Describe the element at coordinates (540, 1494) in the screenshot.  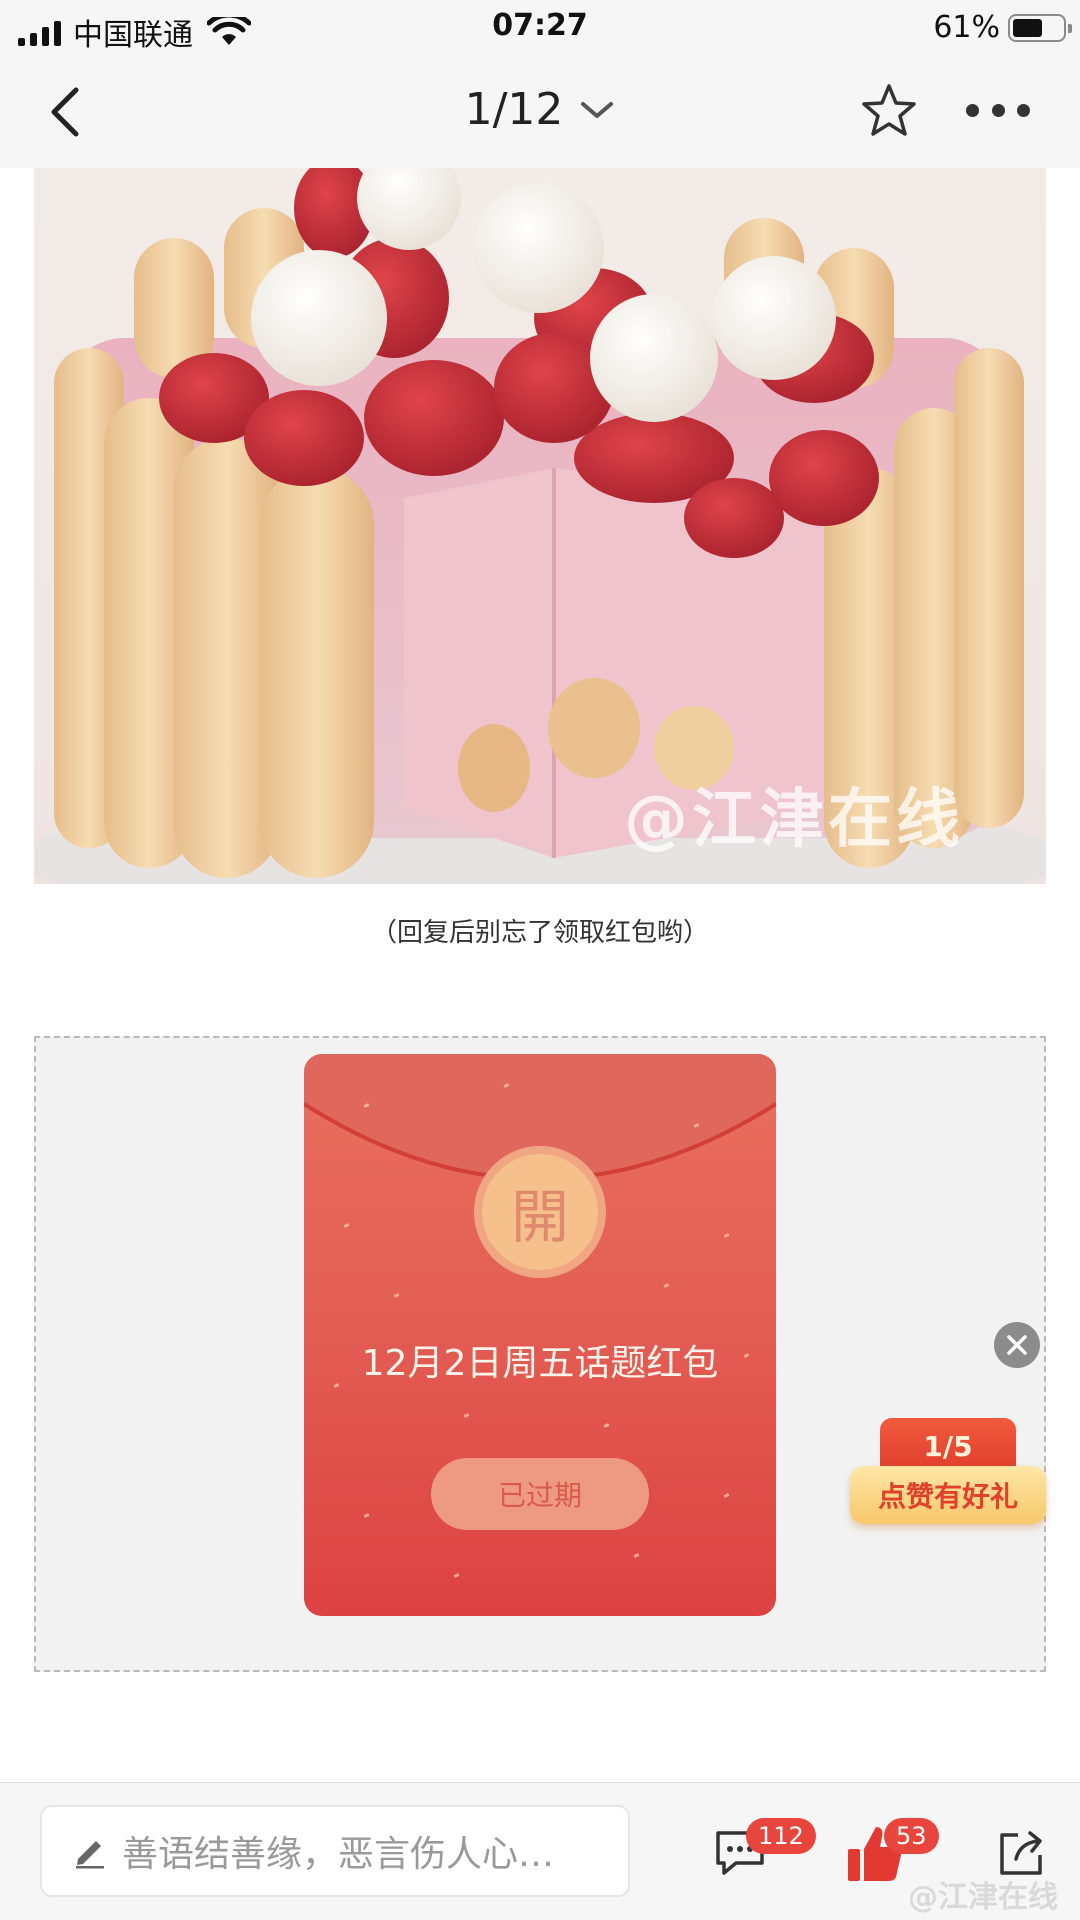
I see `expired-button: 已过期` at that location.